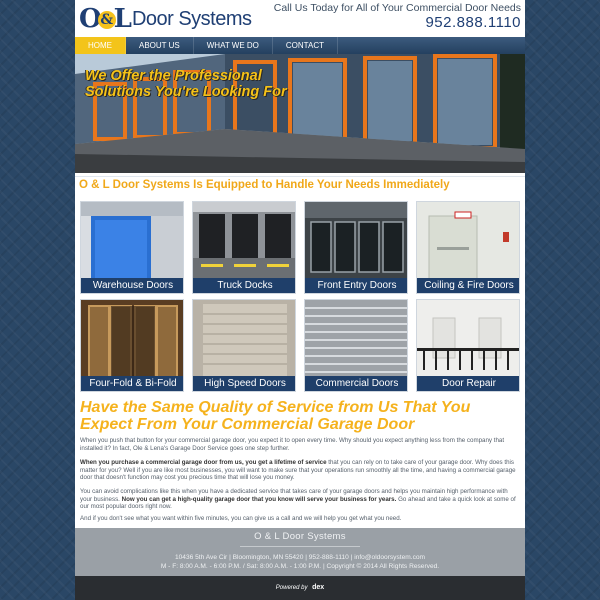  Describe the element at coordinates (160, 45) in the screenshot. I see `nav-about-us: ABOUT US` at that location.